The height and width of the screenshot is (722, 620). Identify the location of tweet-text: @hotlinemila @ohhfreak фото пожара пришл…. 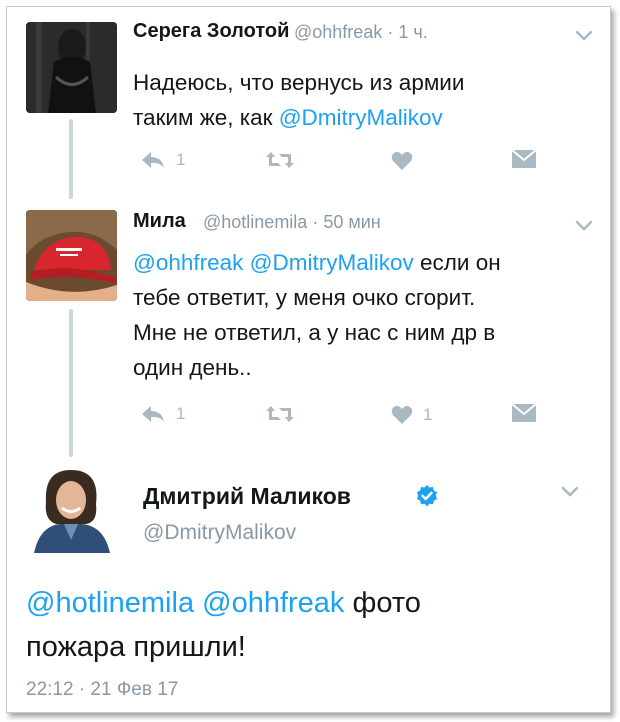
(223, 625).